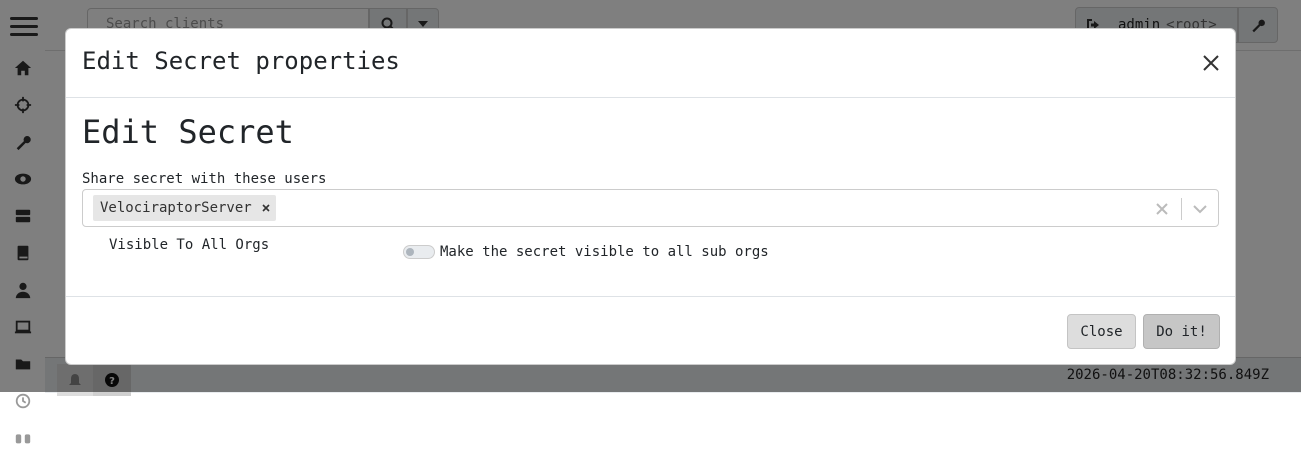 The image size is (1301, 450). I want to click on selected-user-chip: VelociraptorServer, so click(184, 208).